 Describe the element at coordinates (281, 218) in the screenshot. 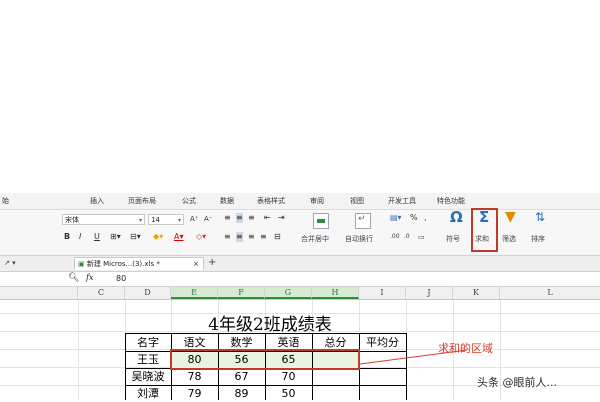

I see `indent-increase-icon: ⇥` at that location.